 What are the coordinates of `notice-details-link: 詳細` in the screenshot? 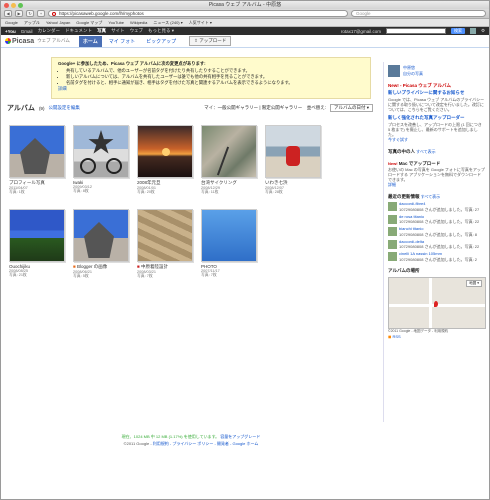 It's located at (211, 89).